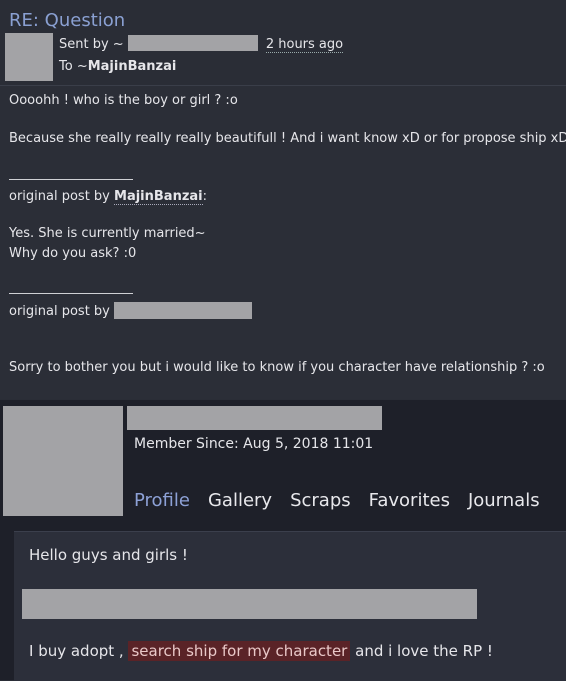 The image size is (566, 681). I want to click on attribution-colon: :, so click(205, 196).